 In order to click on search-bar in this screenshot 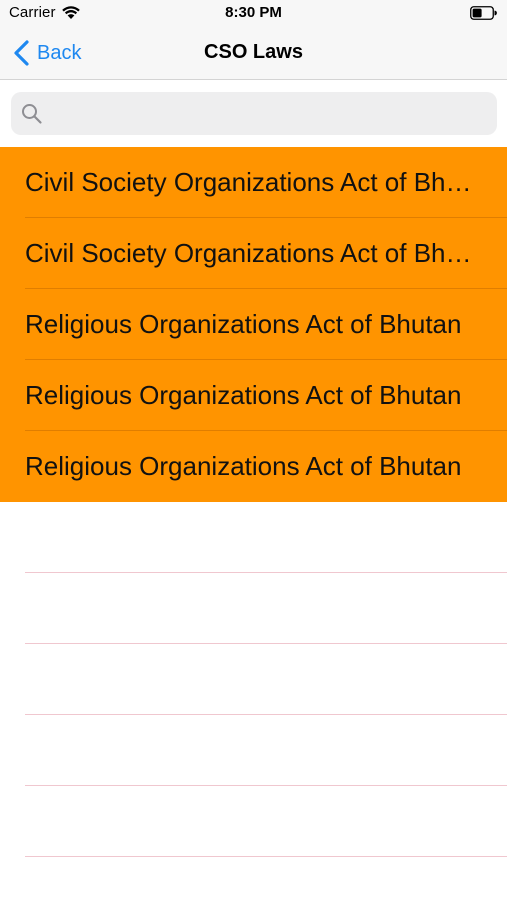, I will do `click(253, 113)`.